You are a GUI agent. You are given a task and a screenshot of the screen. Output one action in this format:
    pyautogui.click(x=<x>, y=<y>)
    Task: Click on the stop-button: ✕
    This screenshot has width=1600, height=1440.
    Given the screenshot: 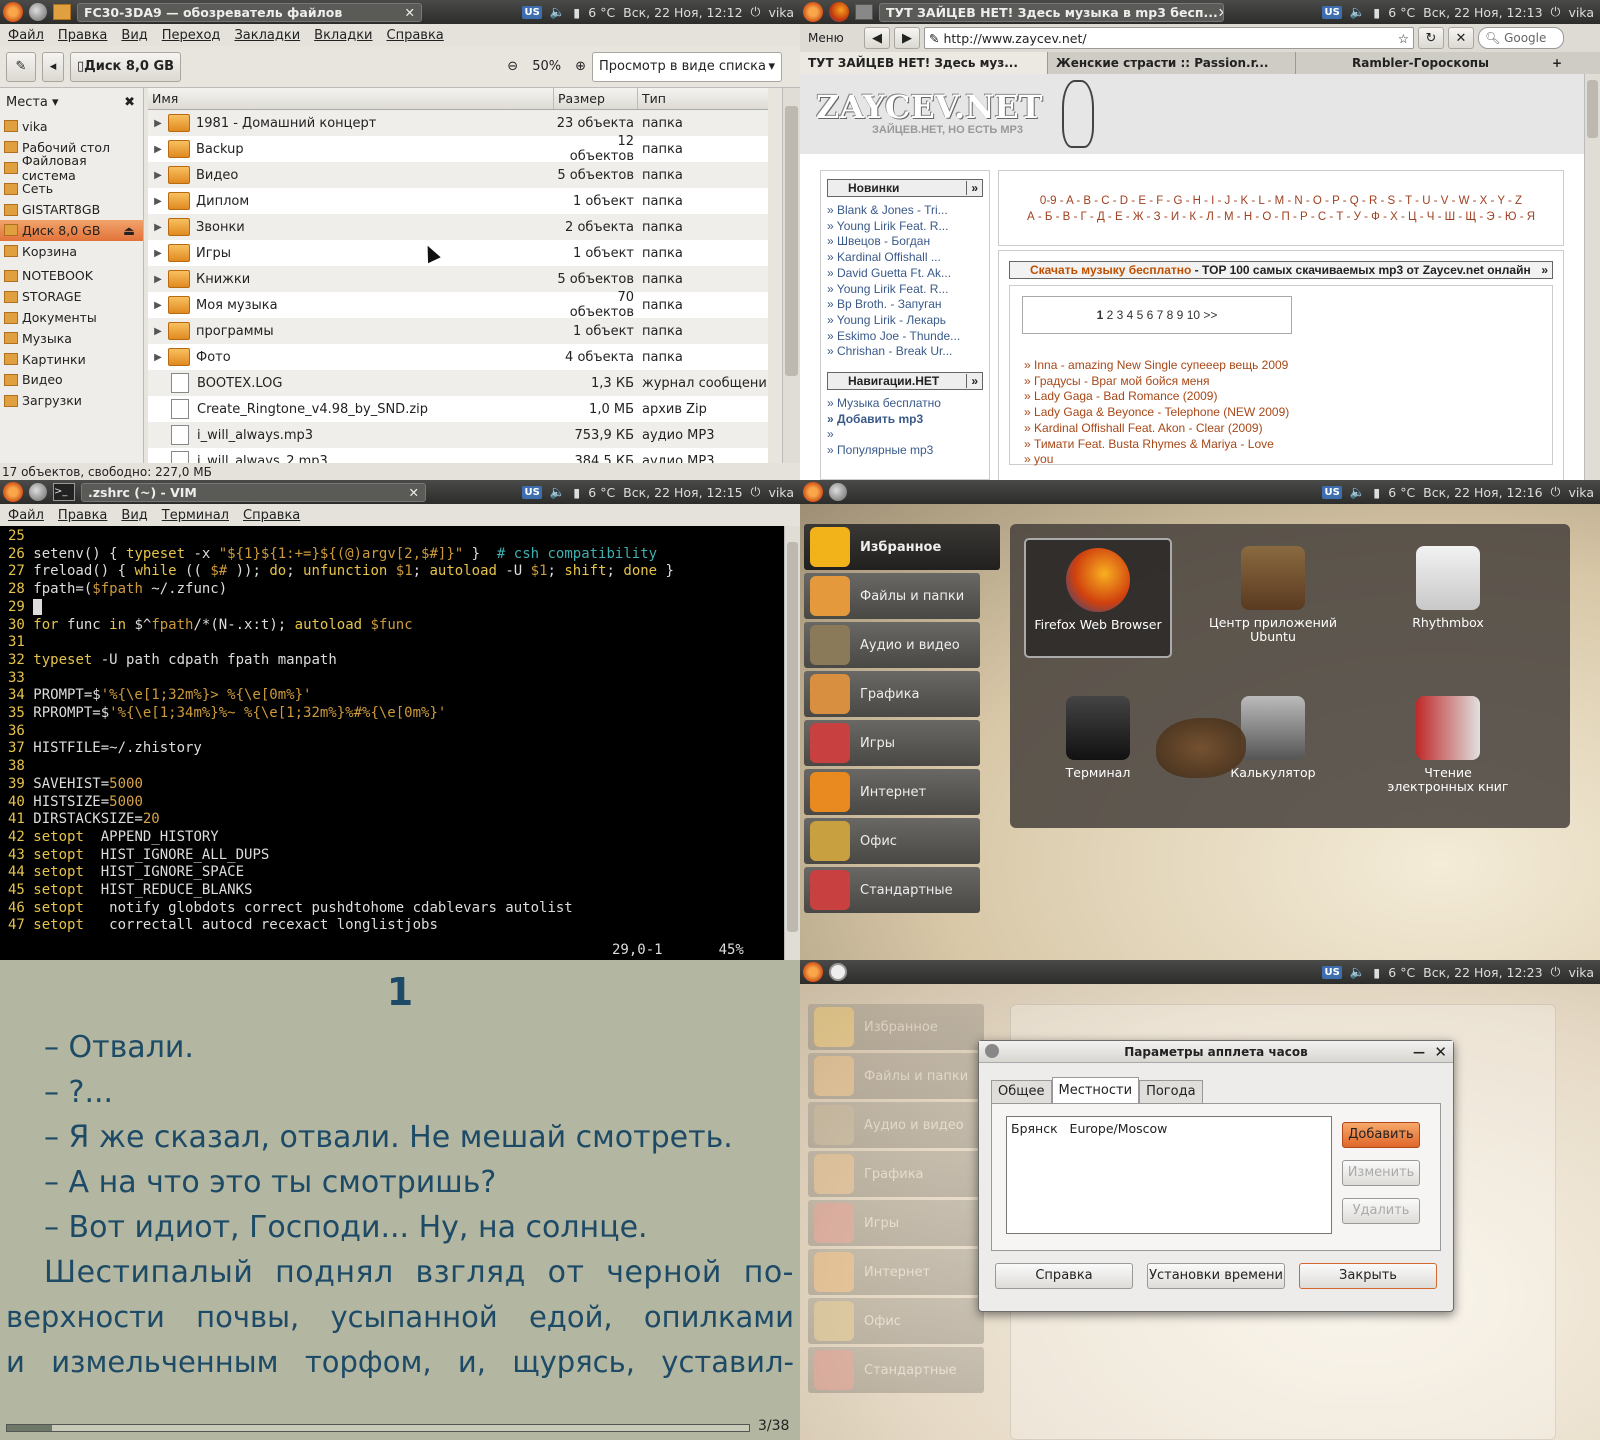 What is the action you would take?
    pyautogui.click(x=1461, y=38)
    